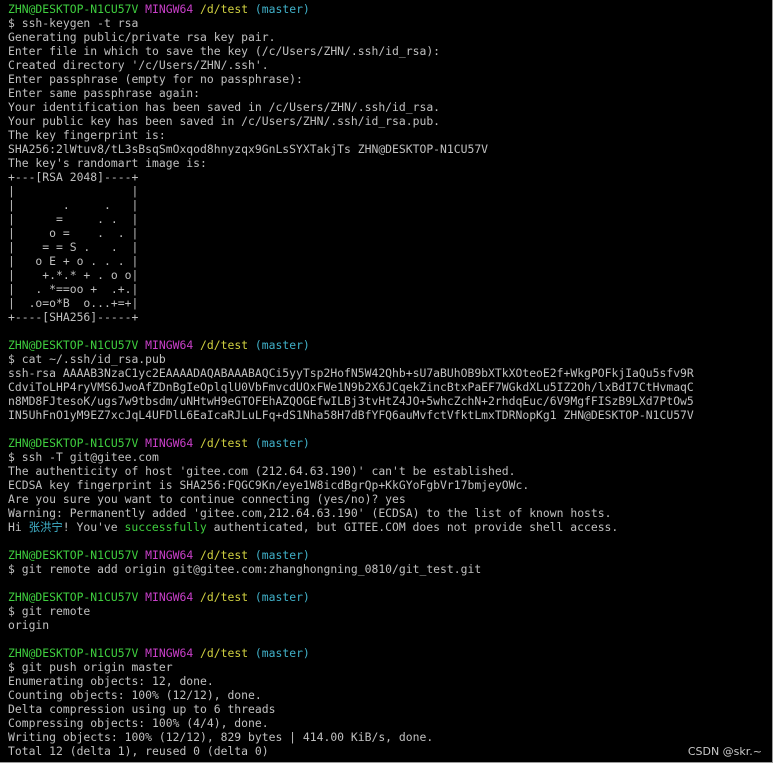 The height and width of the screenshot is (766, 776). I want to click on output-text: | . *==oo + .+.|, so click(73, 289).